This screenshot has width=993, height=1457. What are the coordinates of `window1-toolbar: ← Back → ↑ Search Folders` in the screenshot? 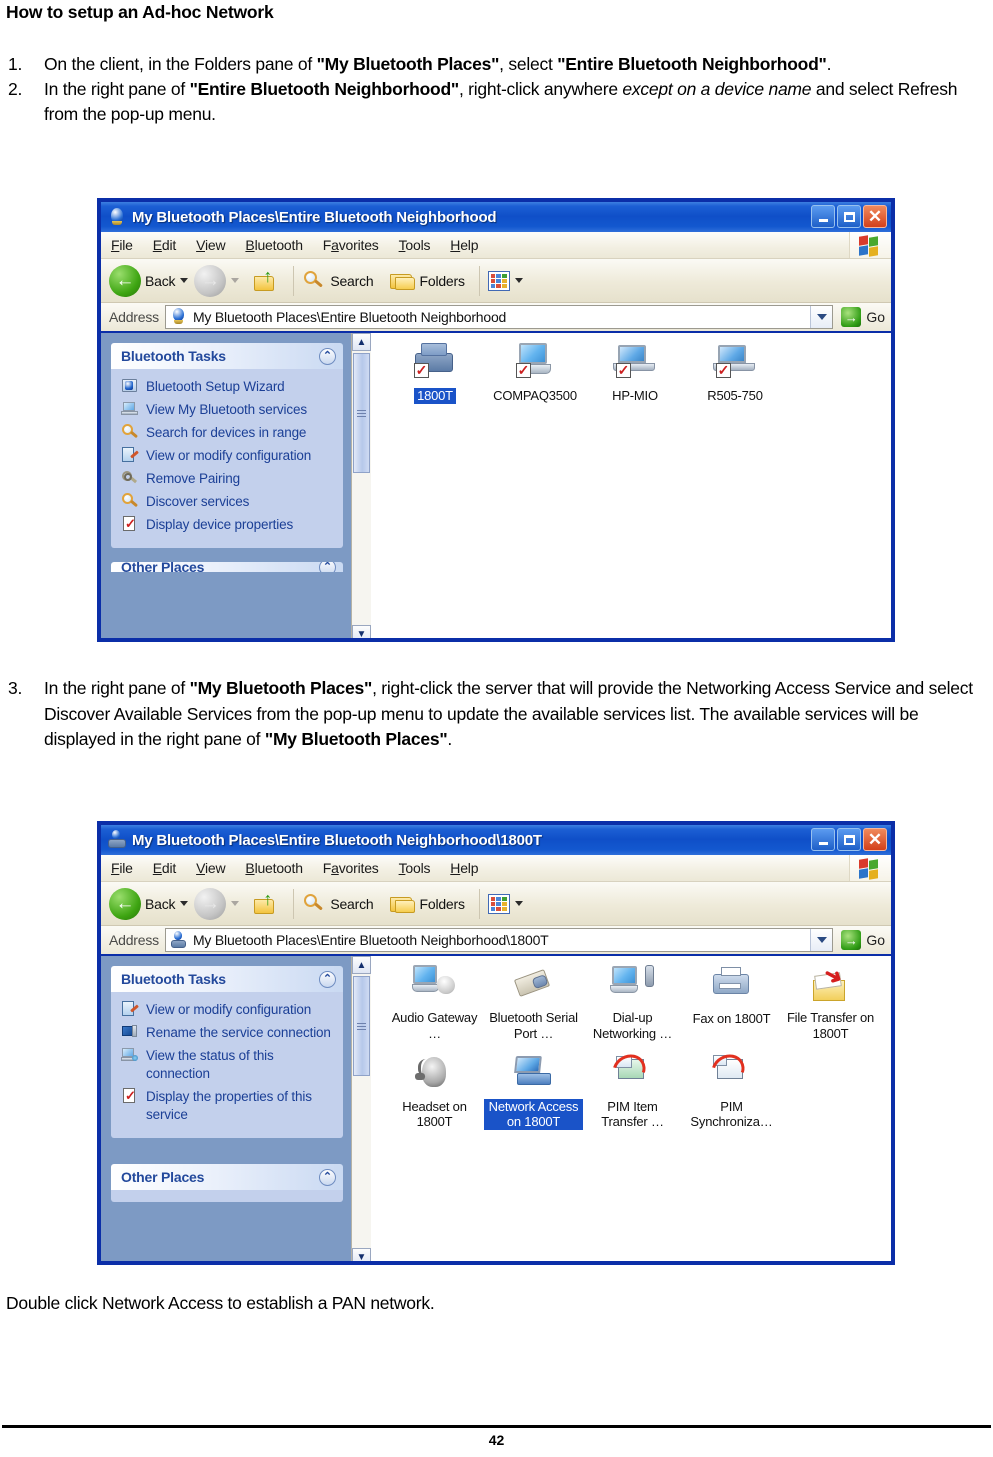 It's located at (496, 281).